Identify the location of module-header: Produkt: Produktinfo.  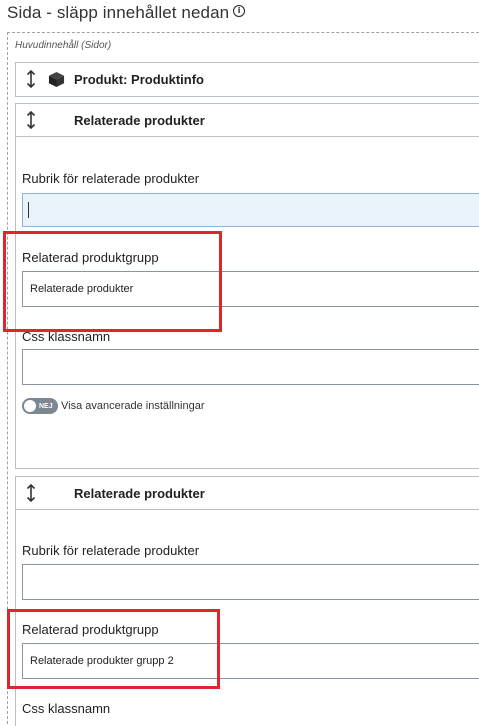
(247, 79).